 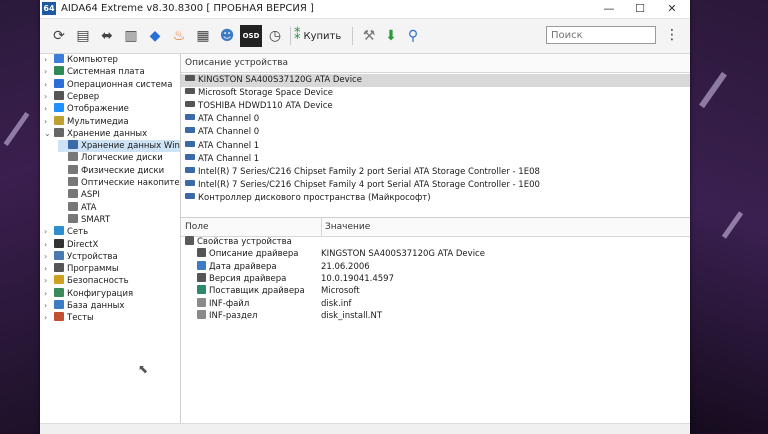 I want to click on device-row: KINGSTON SA400S37120G ATA Device, so click(x=435, y=80).